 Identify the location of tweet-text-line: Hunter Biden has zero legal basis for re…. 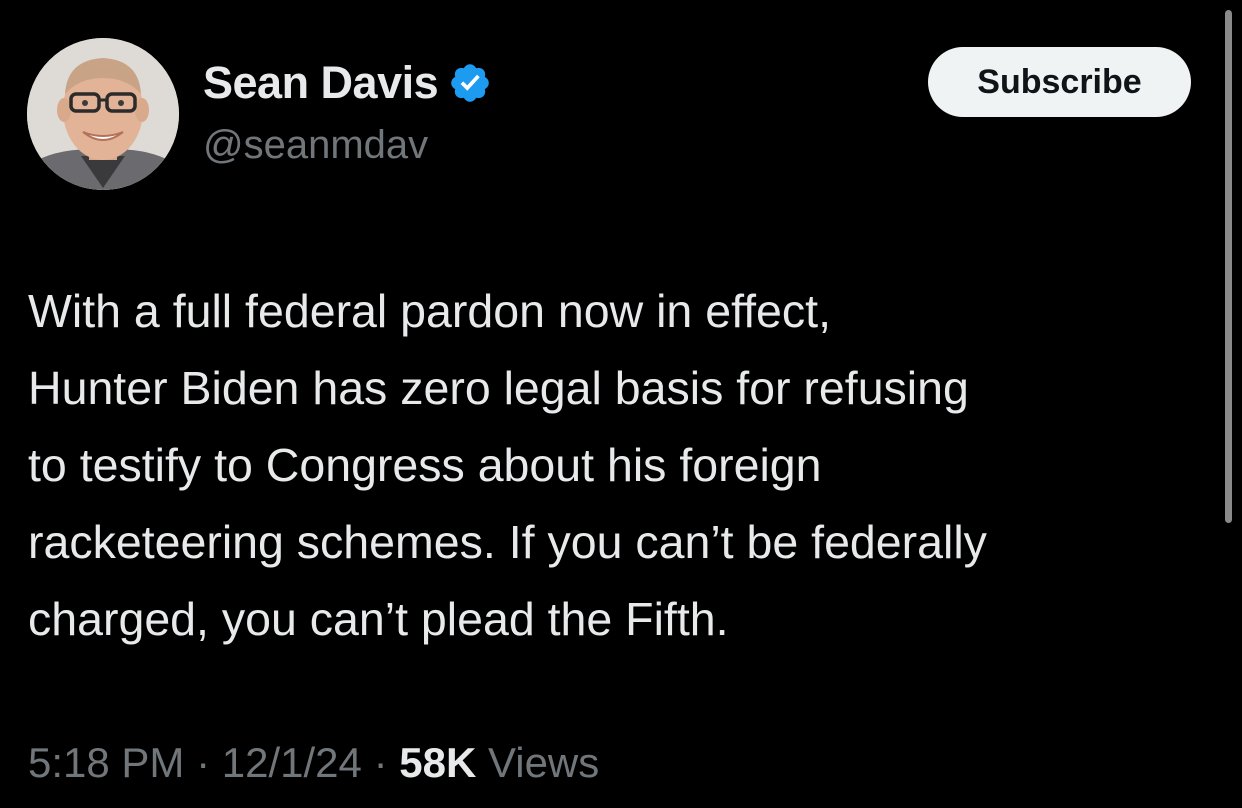
(498, 388).